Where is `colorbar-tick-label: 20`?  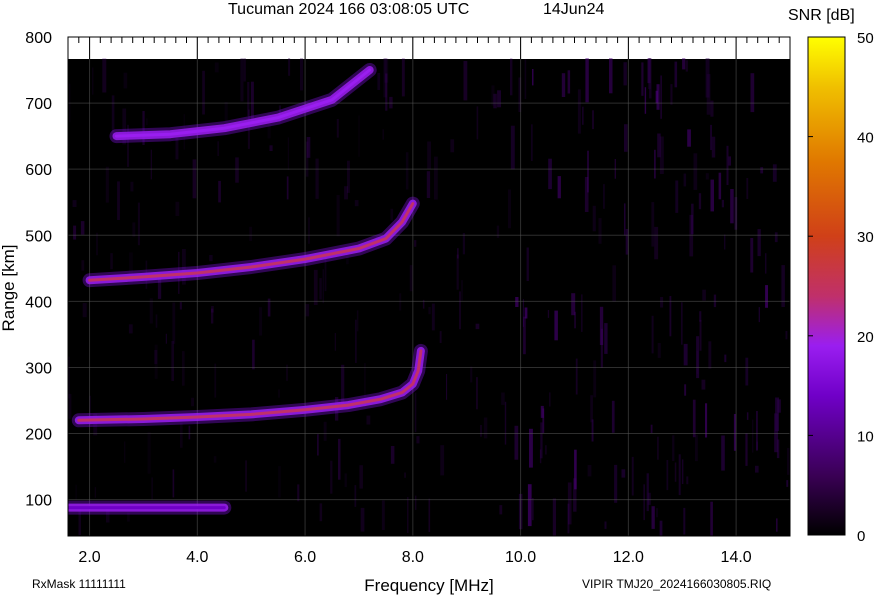
colorbar-tick-label: 20 is located at coordinates (865, 337).